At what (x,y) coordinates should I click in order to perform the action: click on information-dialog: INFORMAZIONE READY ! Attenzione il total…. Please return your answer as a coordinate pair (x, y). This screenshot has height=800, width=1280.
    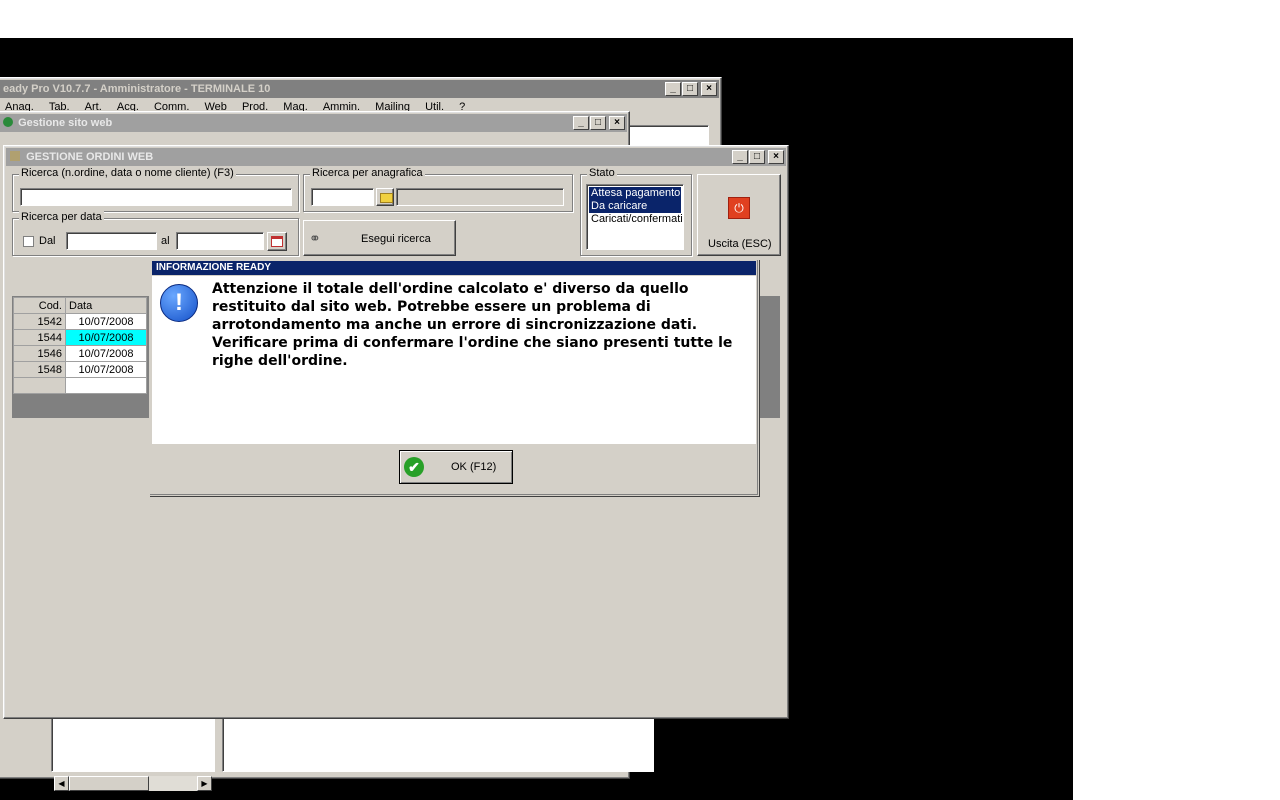
    Looking at the image, I should click on (454, 377).